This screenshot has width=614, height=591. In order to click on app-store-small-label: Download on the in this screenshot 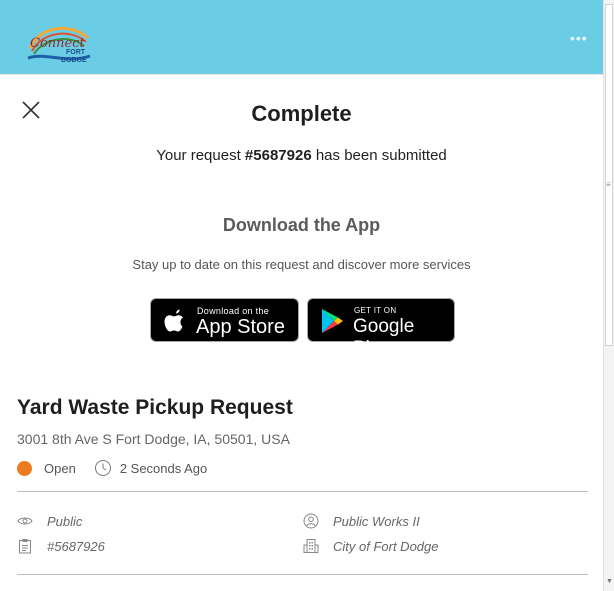, I will do `click(233, 311)`.